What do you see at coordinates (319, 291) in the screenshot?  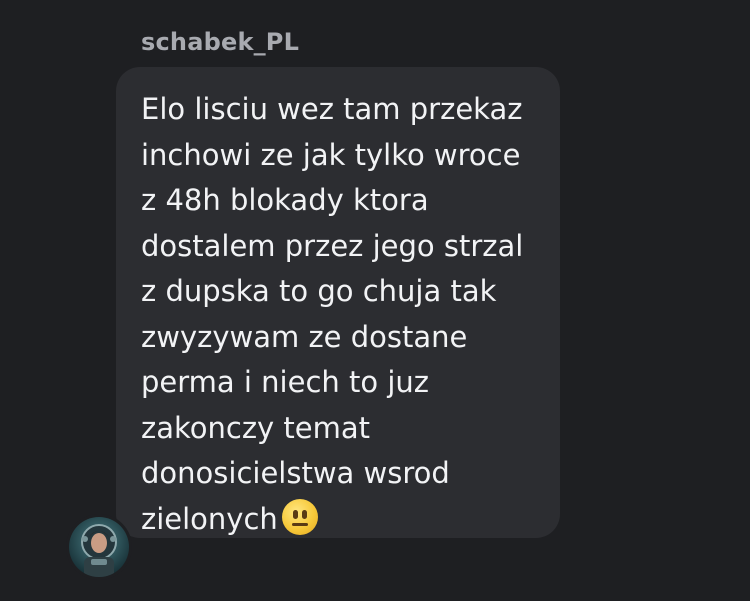 I see `message-line-5: z dupska to go chuja tak` at bounding box center [319, 291].